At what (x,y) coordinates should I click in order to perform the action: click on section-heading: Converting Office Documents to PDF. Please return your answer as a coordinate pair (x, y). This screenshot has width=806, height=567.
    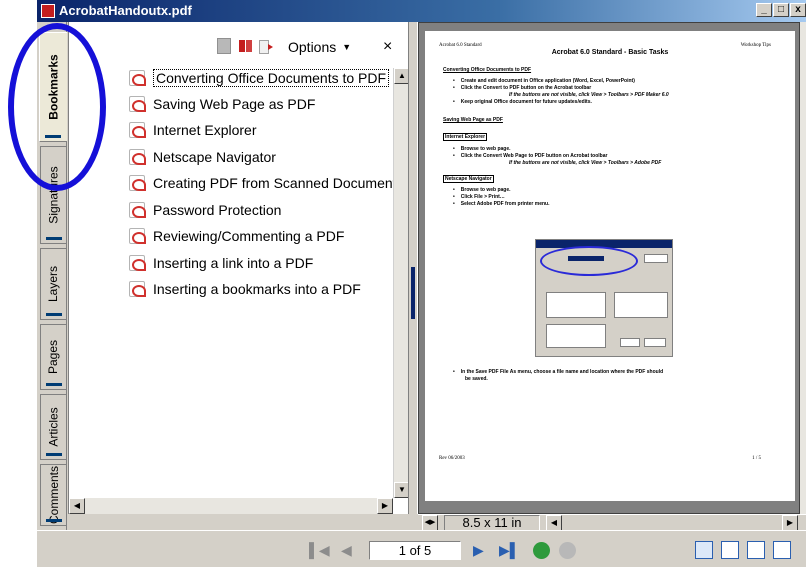
    Looking at the image, I should click on (487, 70).